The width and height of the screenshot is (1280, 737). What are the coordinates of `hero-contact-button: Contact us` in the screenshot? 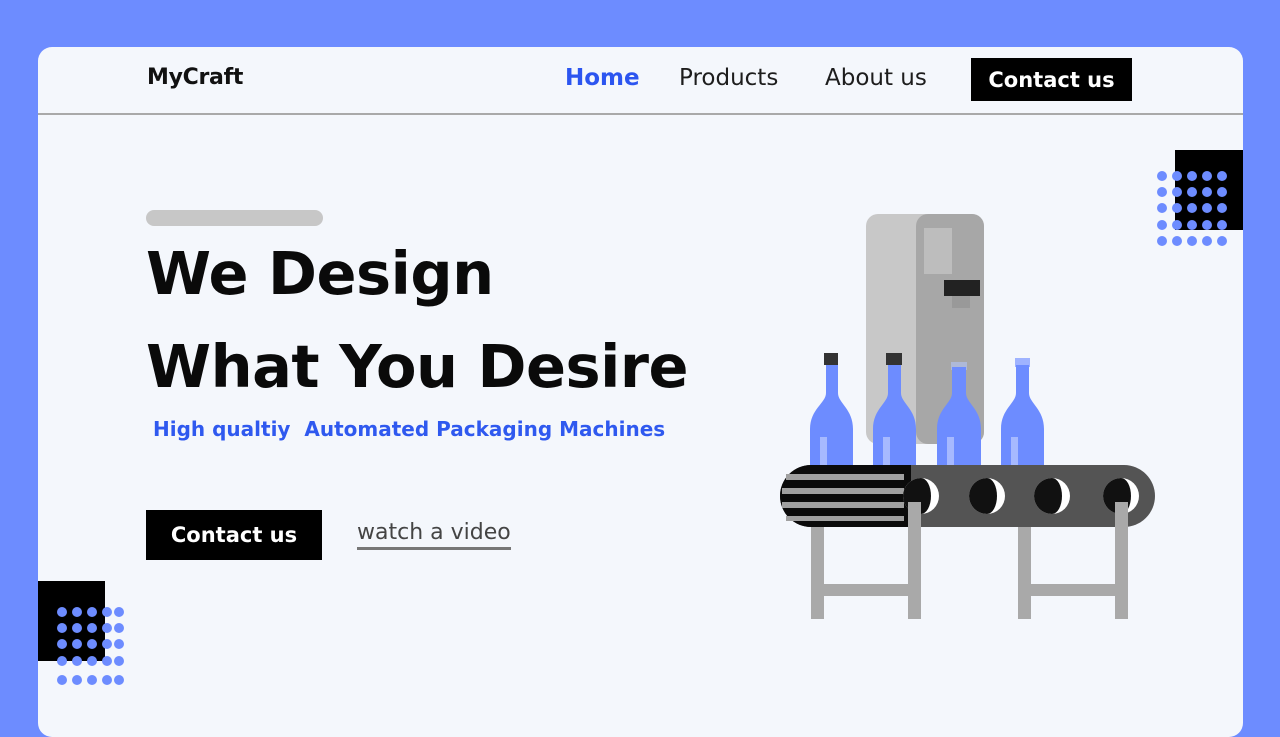 It's located at (234, 535).